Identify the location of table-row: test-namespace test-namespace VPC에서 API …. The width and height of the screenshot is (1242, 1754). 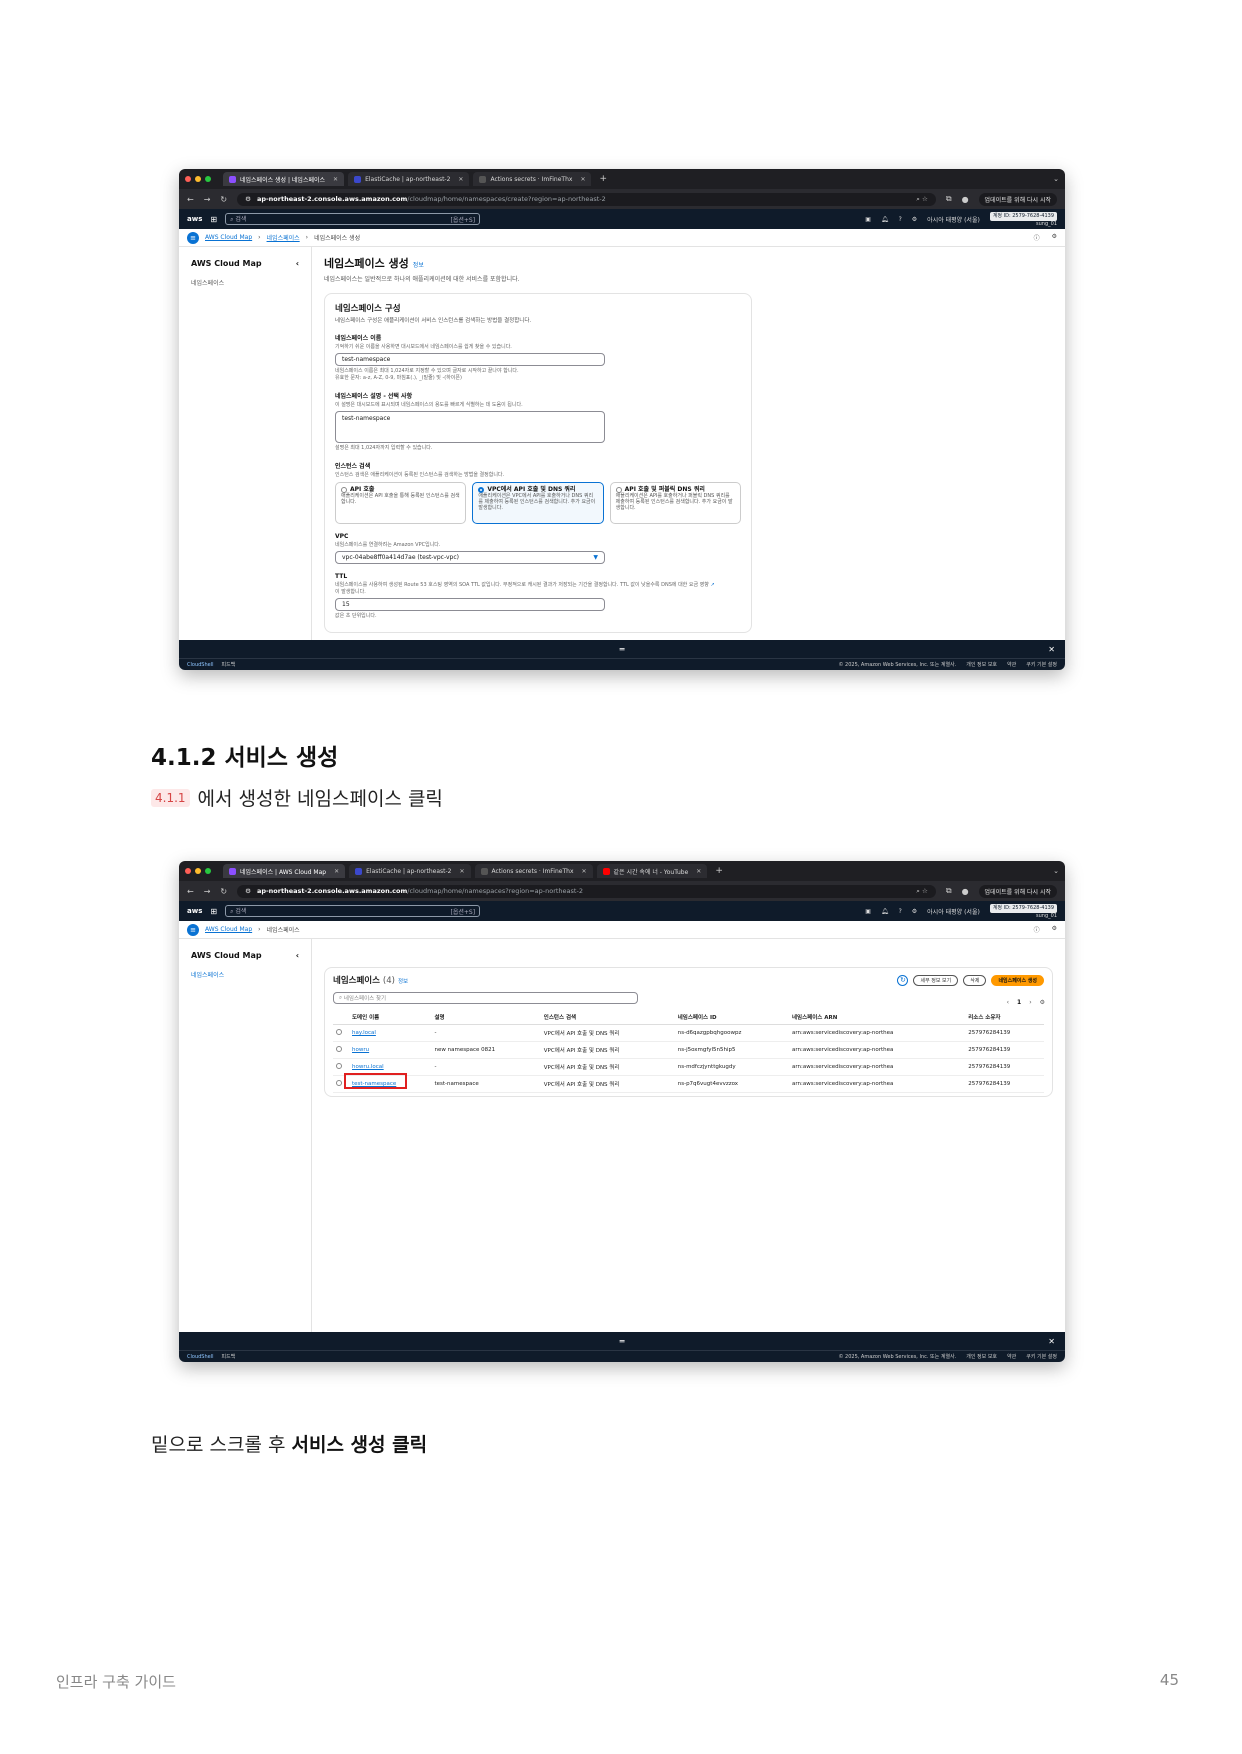
(688, 1083).